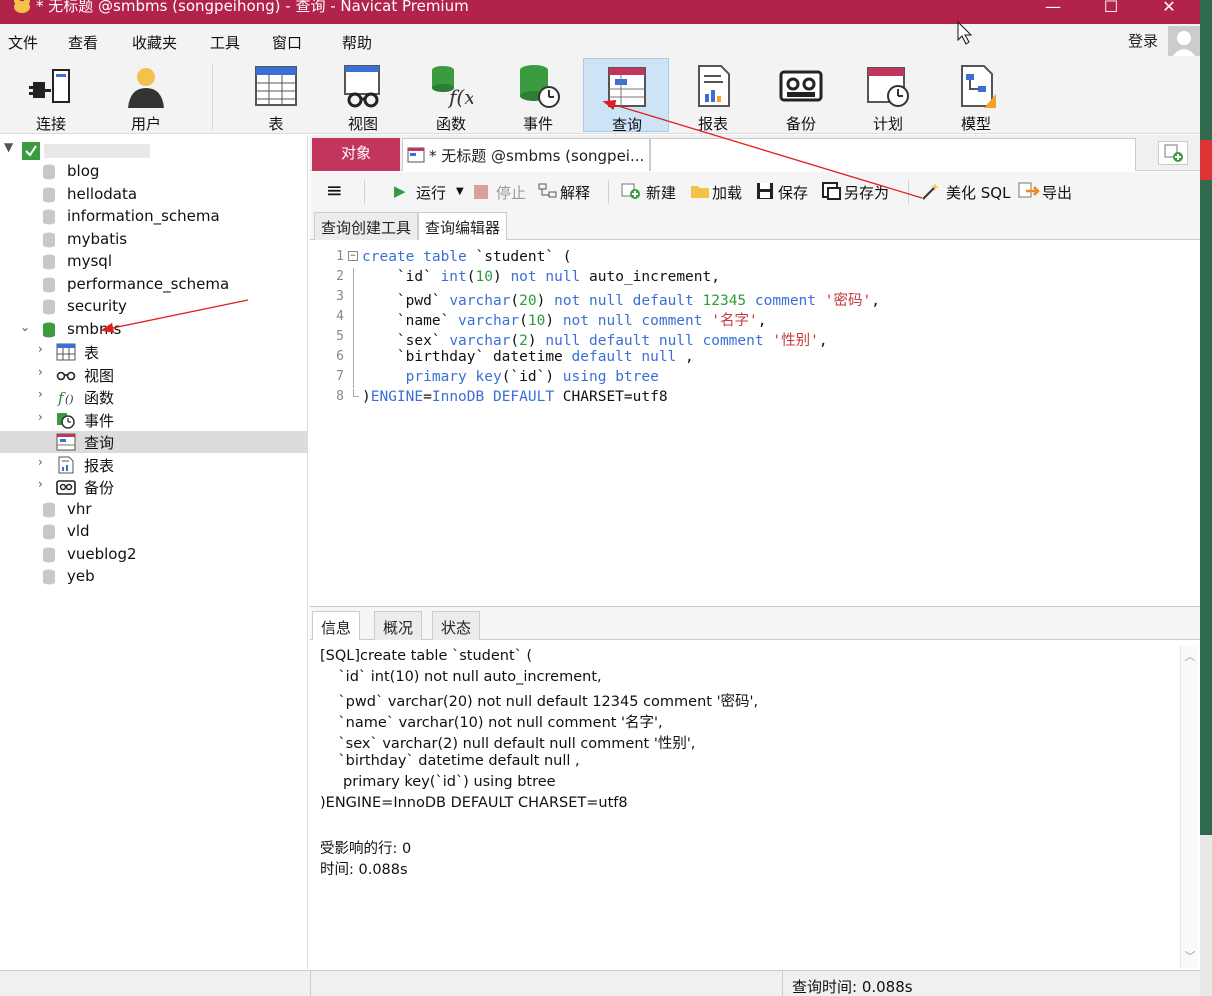 The image size is (1212, 996). Describe the element at coordinates (153, 420) in the screenshot. I see `tree-node-events: › 事件` at that location.